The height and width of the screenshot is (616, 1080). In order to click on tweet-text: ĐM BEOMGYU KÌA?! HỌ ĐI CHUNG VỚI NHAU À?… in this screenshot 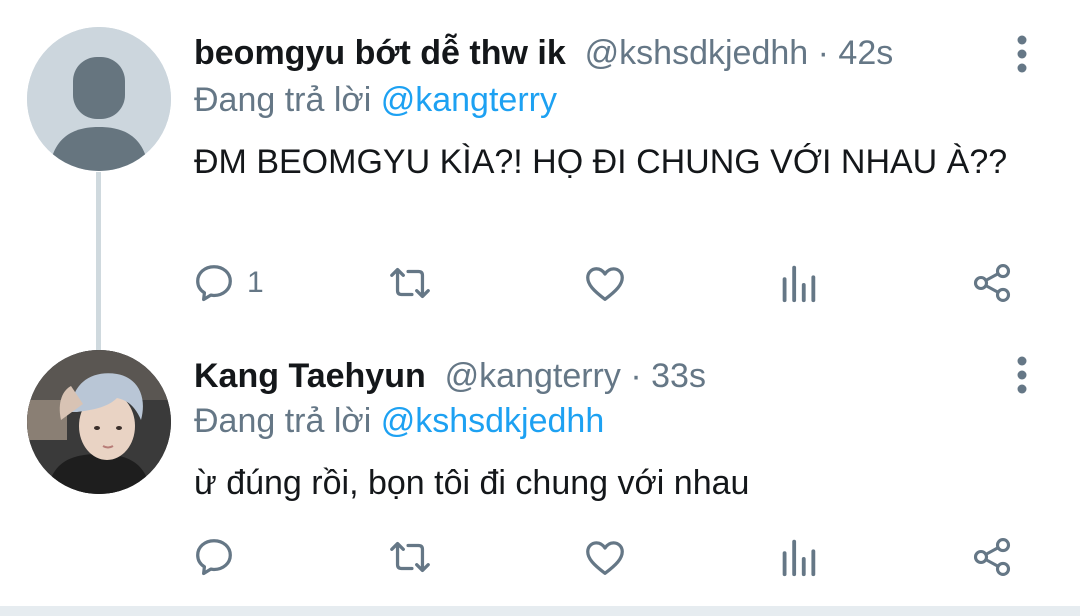, I will do `click(601, 162)`.